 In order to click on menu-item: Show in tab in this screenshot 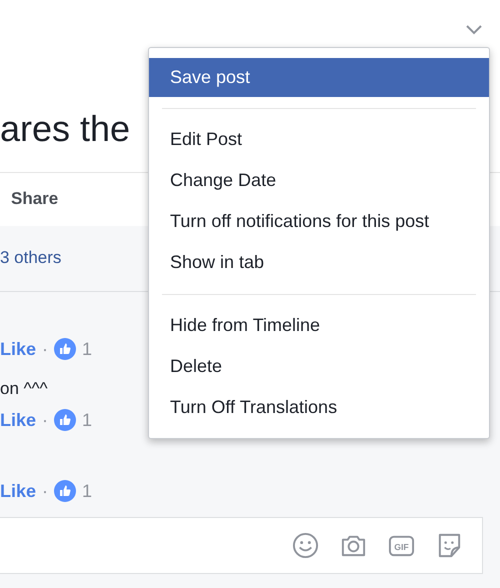, I will do `click(319, 262)`.